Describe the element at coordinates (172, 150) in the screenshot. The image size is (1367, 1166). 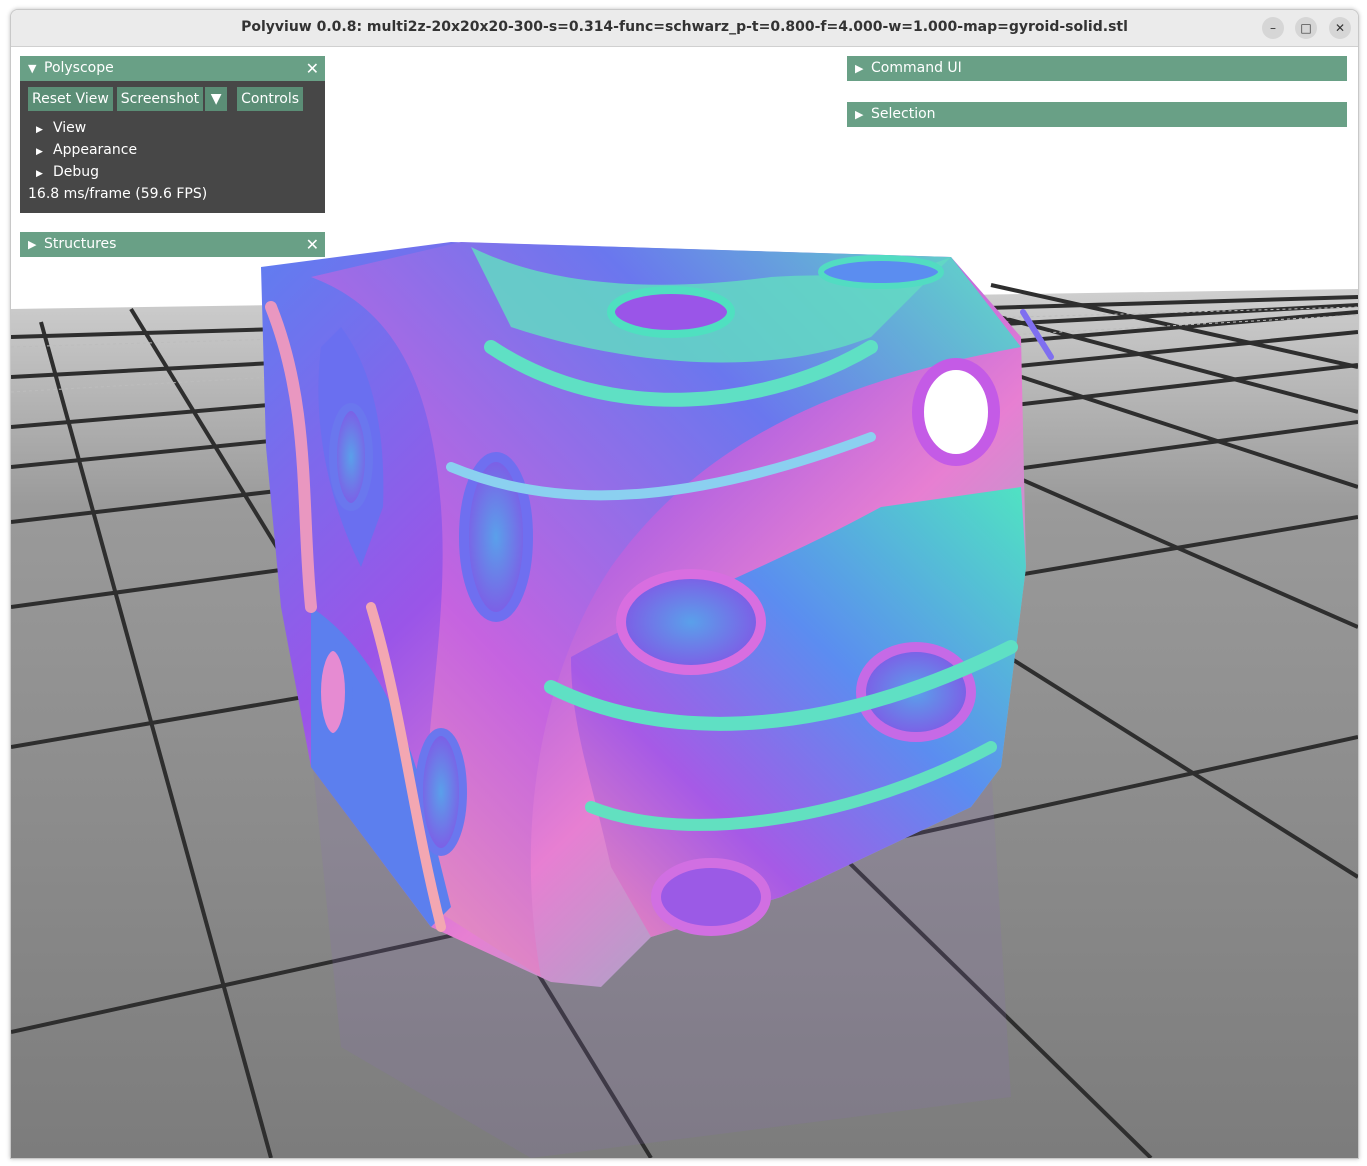
I see `tree-item-appearance: ▶ Appearance` at that location.